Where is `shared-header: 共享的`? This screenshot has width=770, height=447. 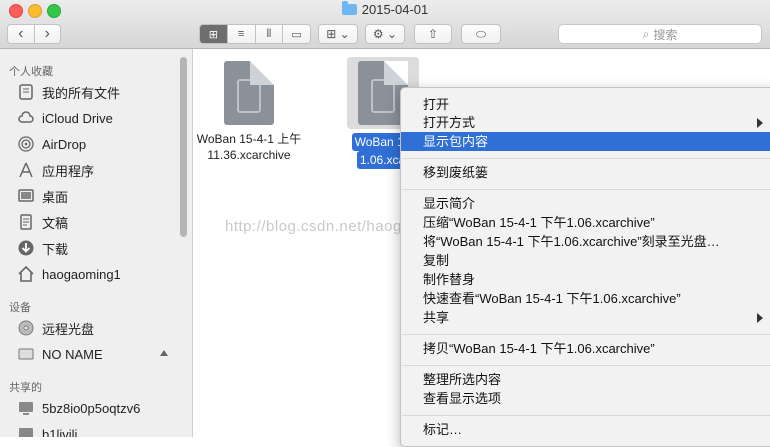 shared-header: 共享的 is located at coordinates (25, 388).